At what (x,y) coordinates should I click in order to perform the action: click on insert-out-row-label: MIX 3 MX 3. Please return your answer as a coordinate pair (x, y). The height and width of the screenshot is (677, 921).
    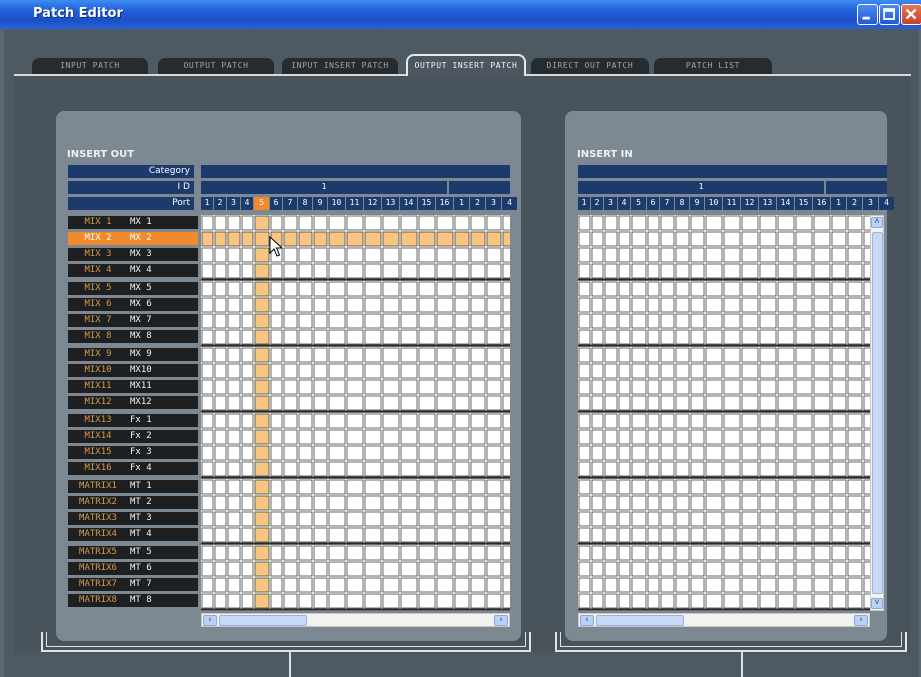
    Looking at the image, I should click on (133, 254).